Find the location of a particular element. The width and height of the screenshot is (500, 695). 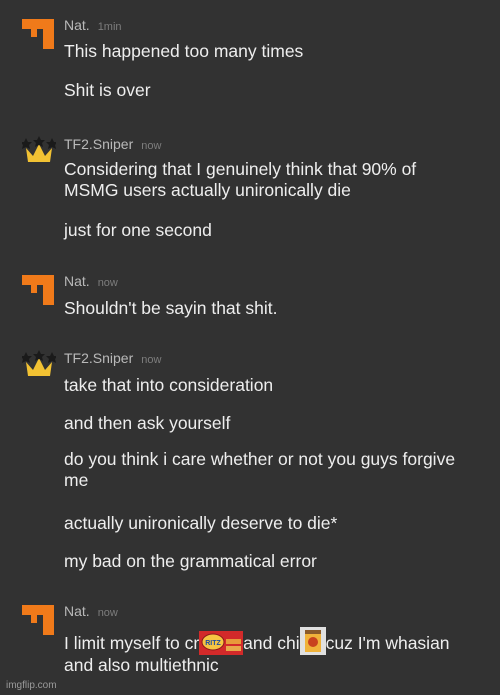

message-text: Shouldn't be sayin that shit. is located at coordinates (171, 308).